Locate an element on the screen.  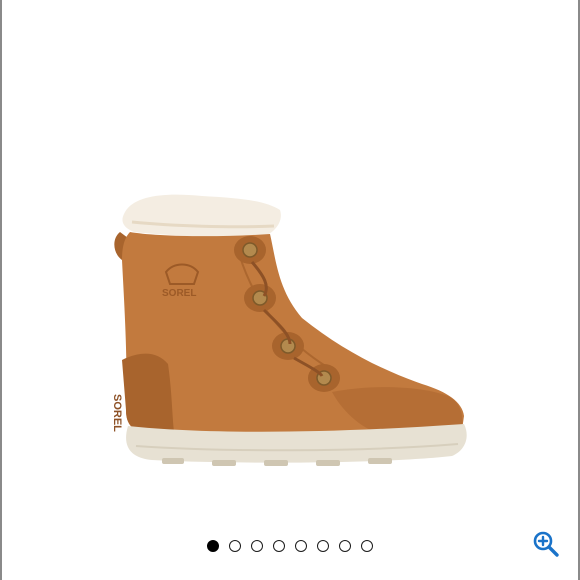
carousel-pagination is located at coordinates (290, 548).